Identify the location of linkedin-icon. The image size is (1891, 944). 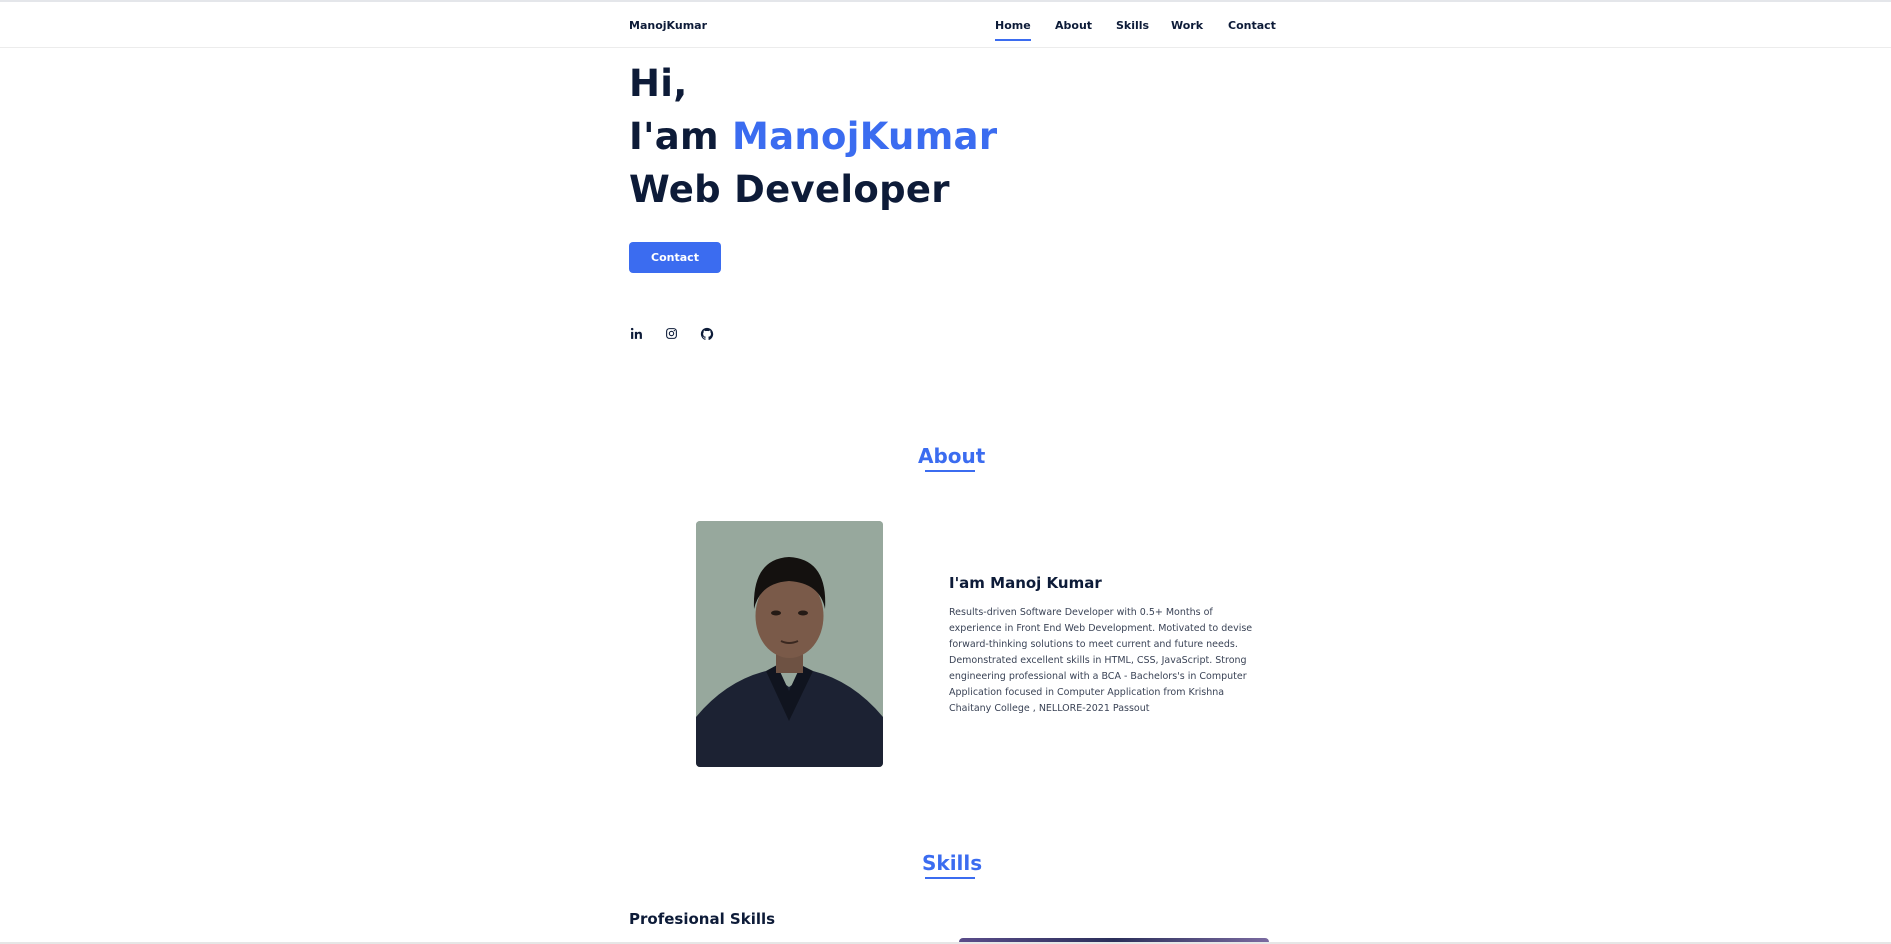
(636, 333).